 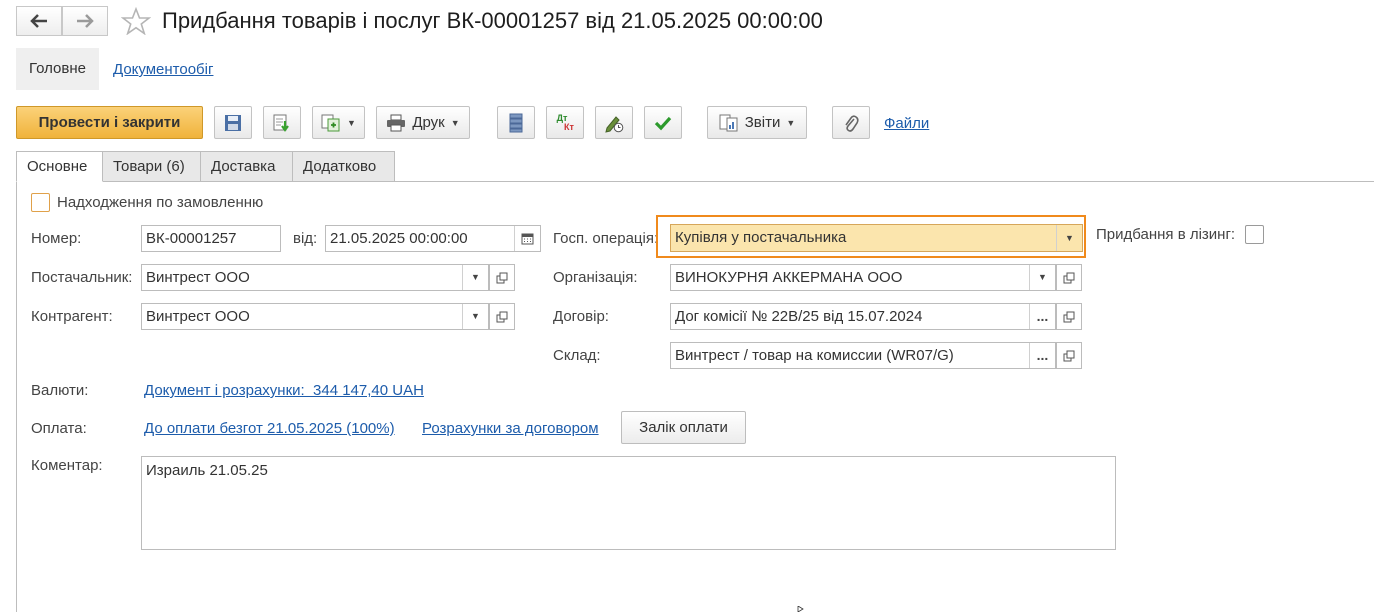 What do you see at coordinates (67, 465) in the screenshot?
I see `comment-label: Коментар:` at bounding box center [67, 465].